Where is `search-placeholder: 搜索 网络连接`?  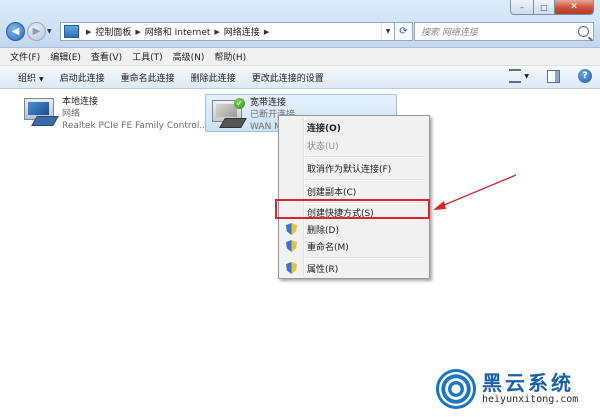
search-placeholder: 搜索 网络连接 is located at coordinates (449, 33).